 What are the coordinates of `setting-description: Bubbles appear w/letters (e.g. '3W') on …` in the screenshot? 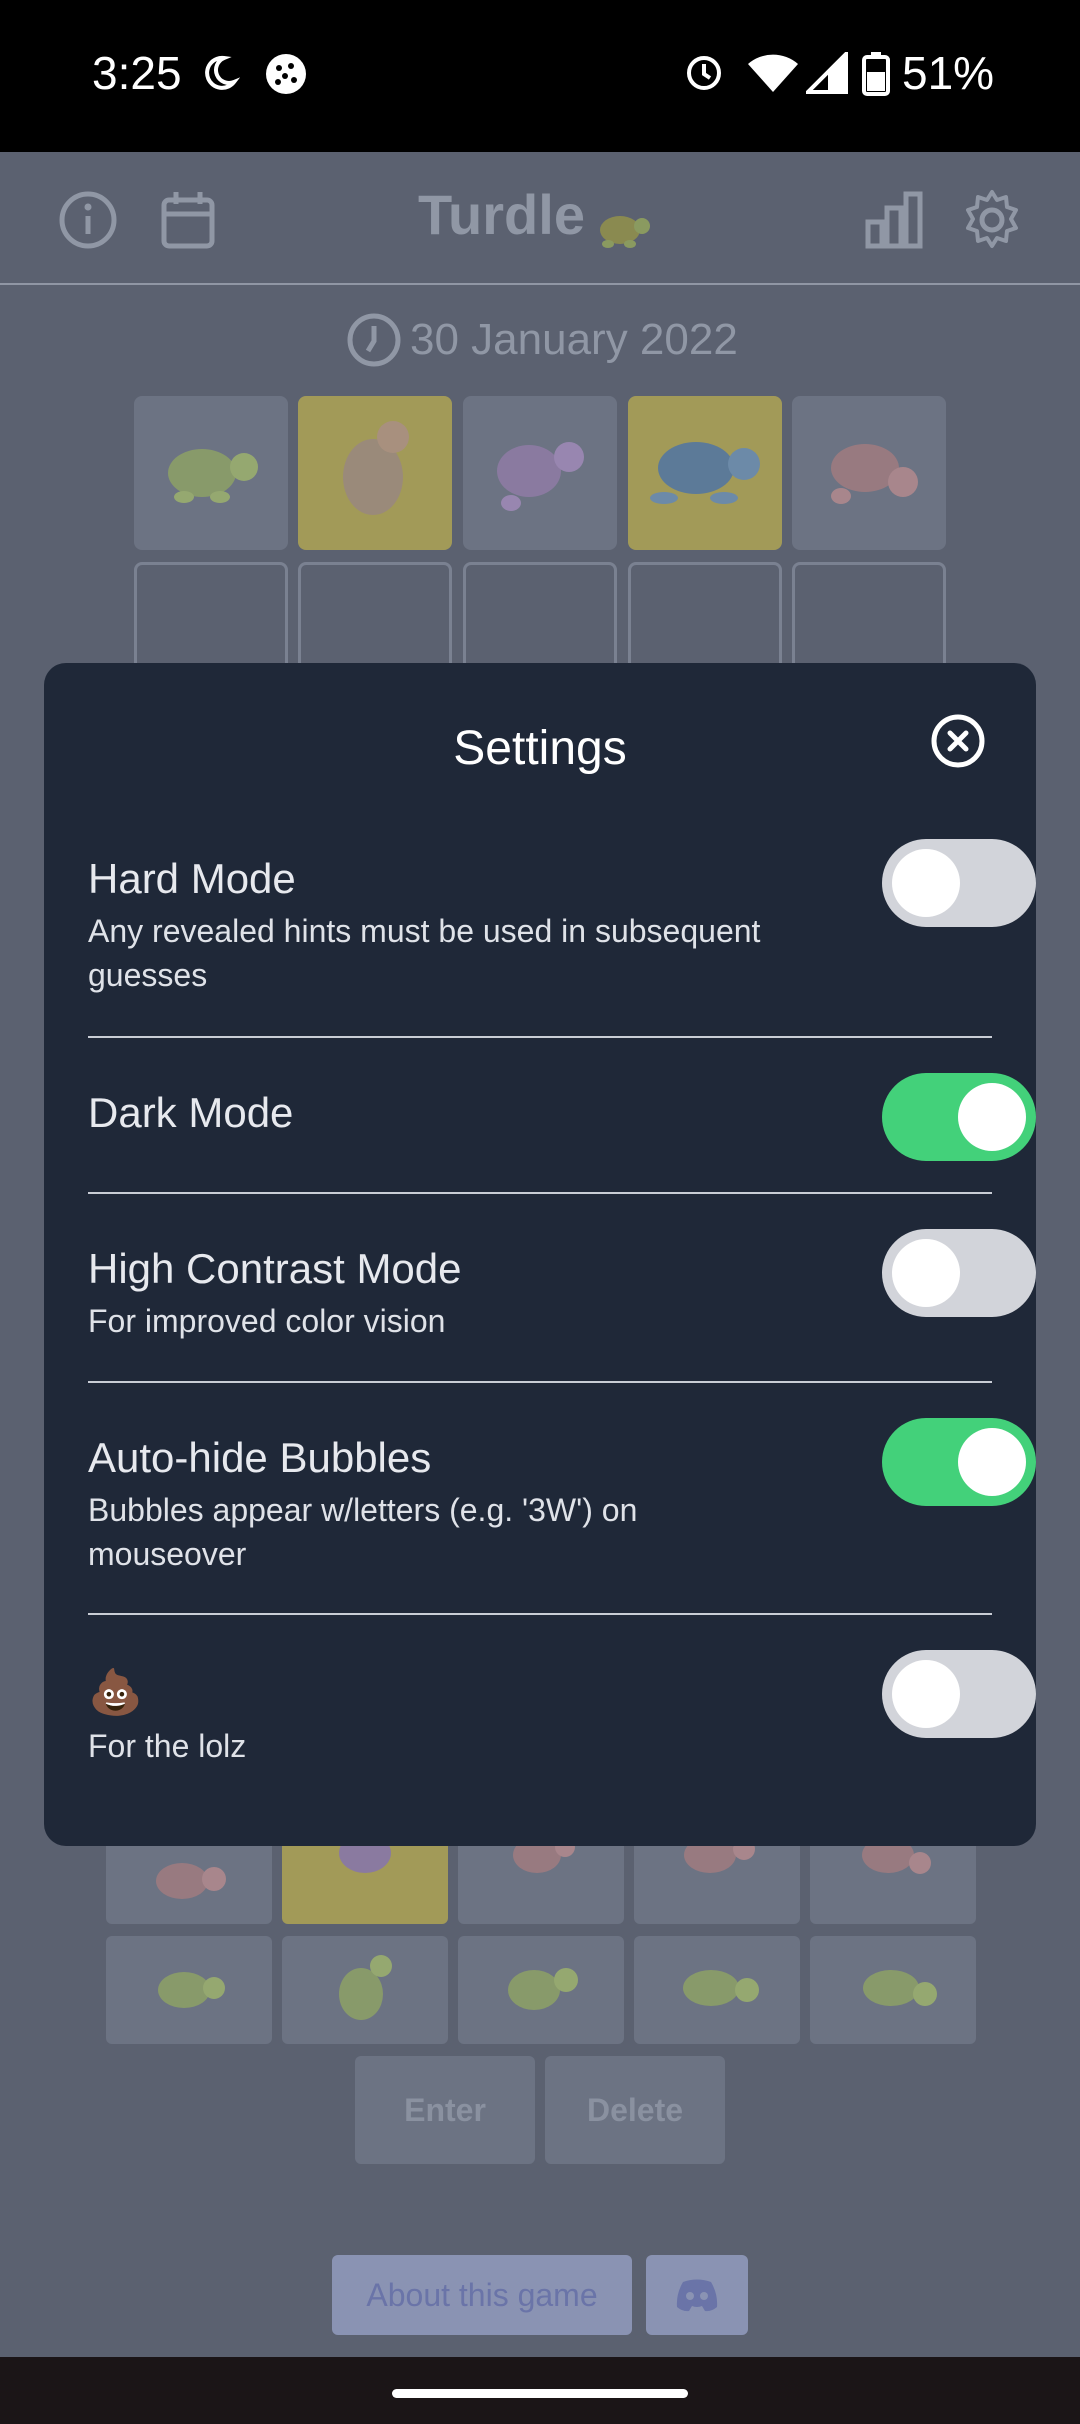 It's located at (363, 1532).